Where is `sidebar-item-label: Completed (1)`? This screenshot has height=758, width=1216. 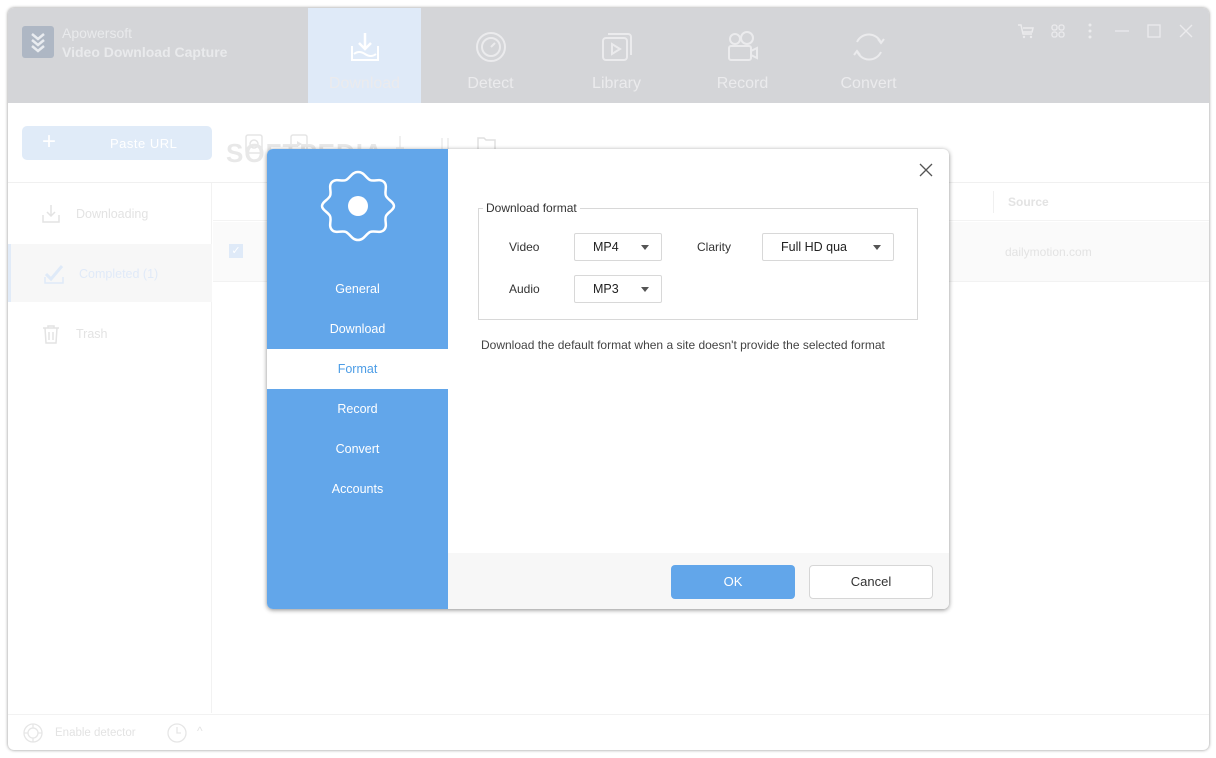
sidebar-item-label: Completed (1) is located at coordinates (119, 274).